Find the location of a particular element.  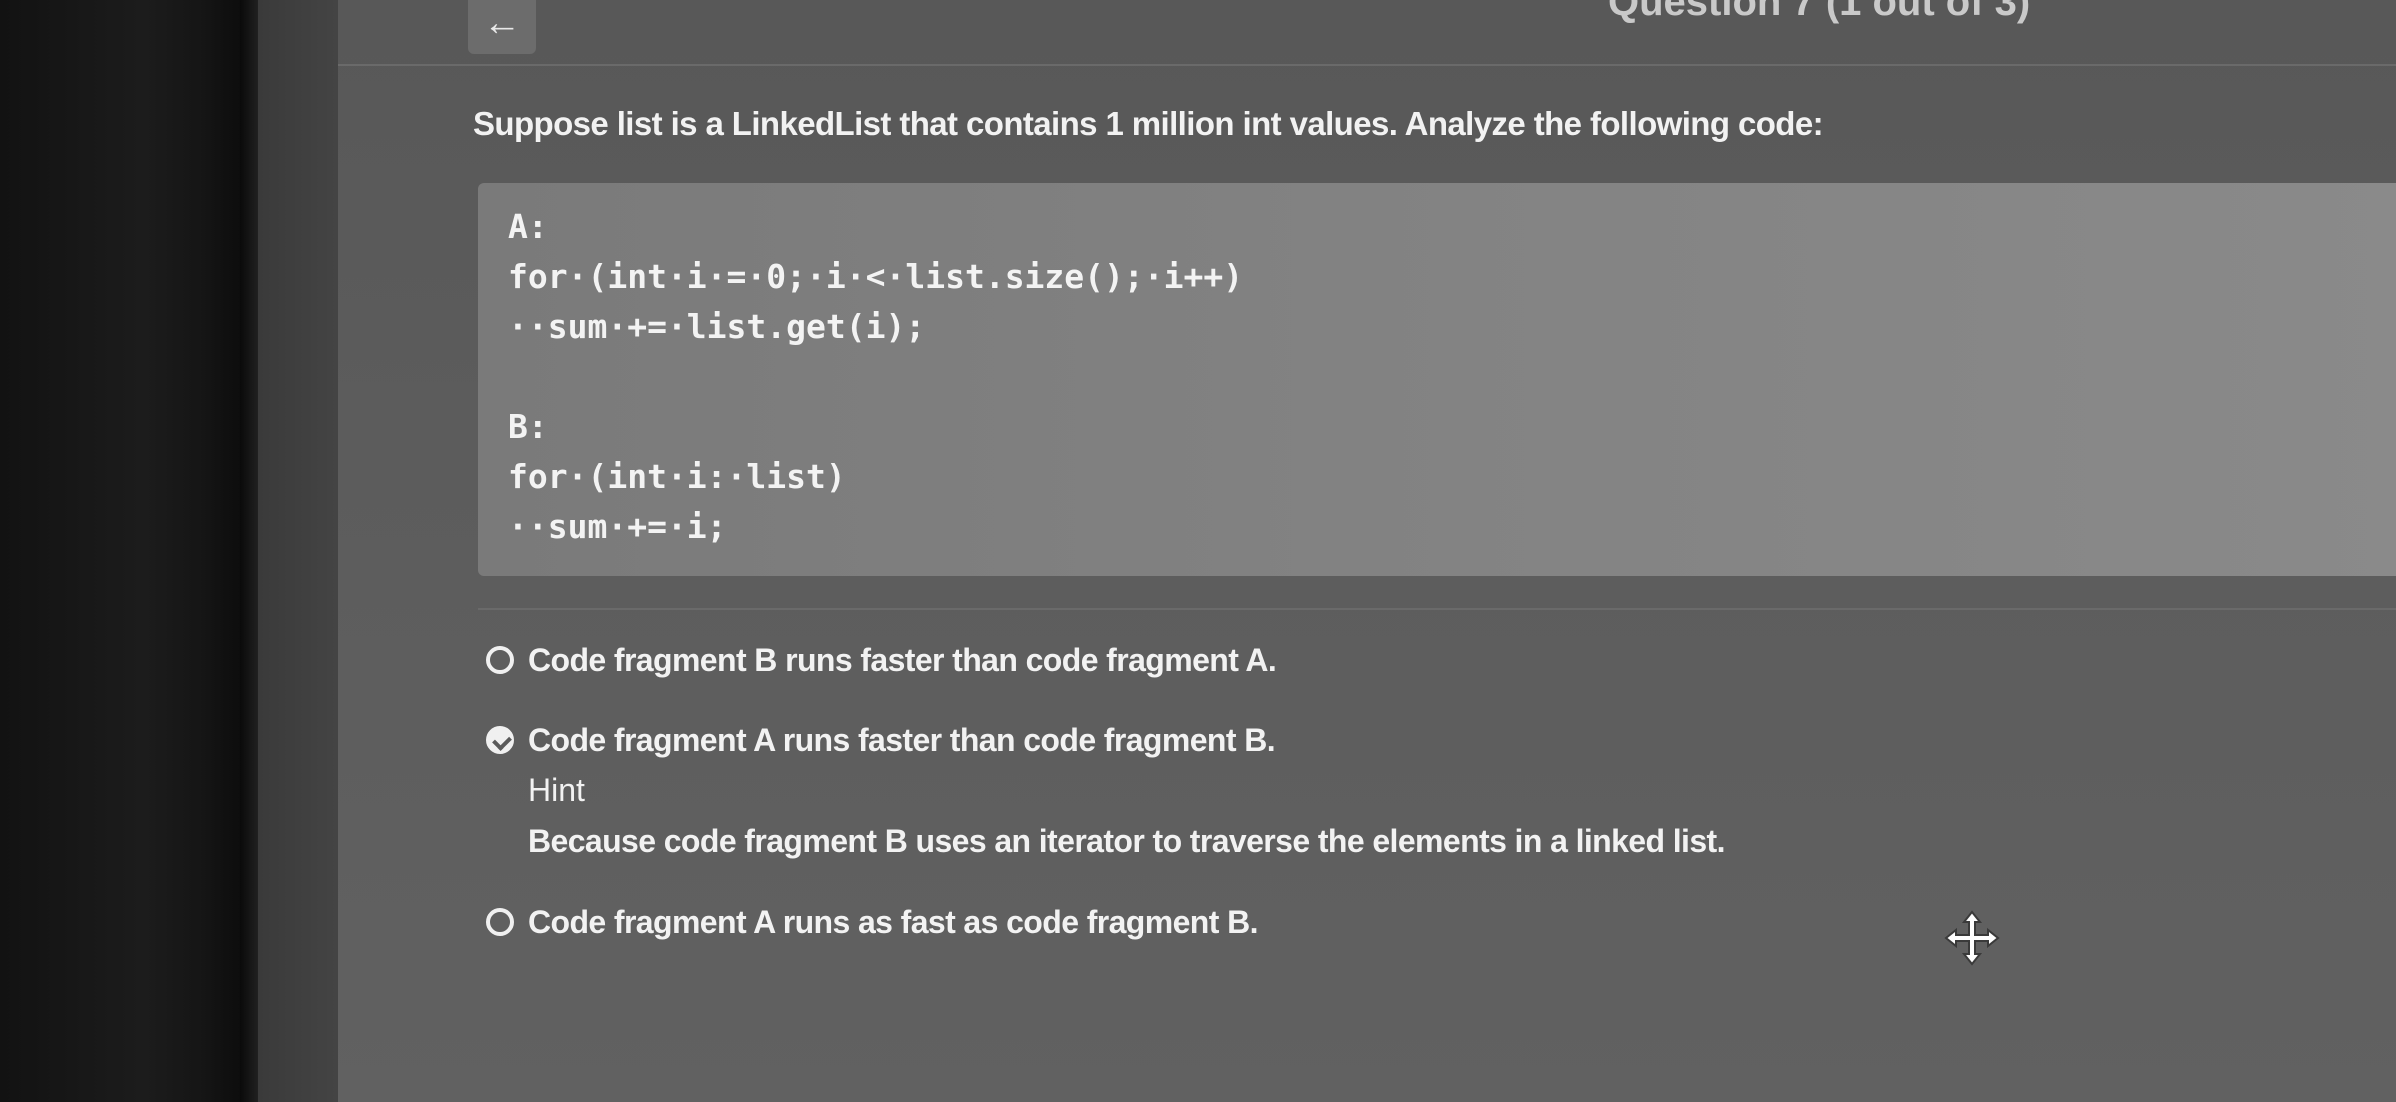

code-line: ··sum·+=·list.get(i); is located at coordinates (717, 326).